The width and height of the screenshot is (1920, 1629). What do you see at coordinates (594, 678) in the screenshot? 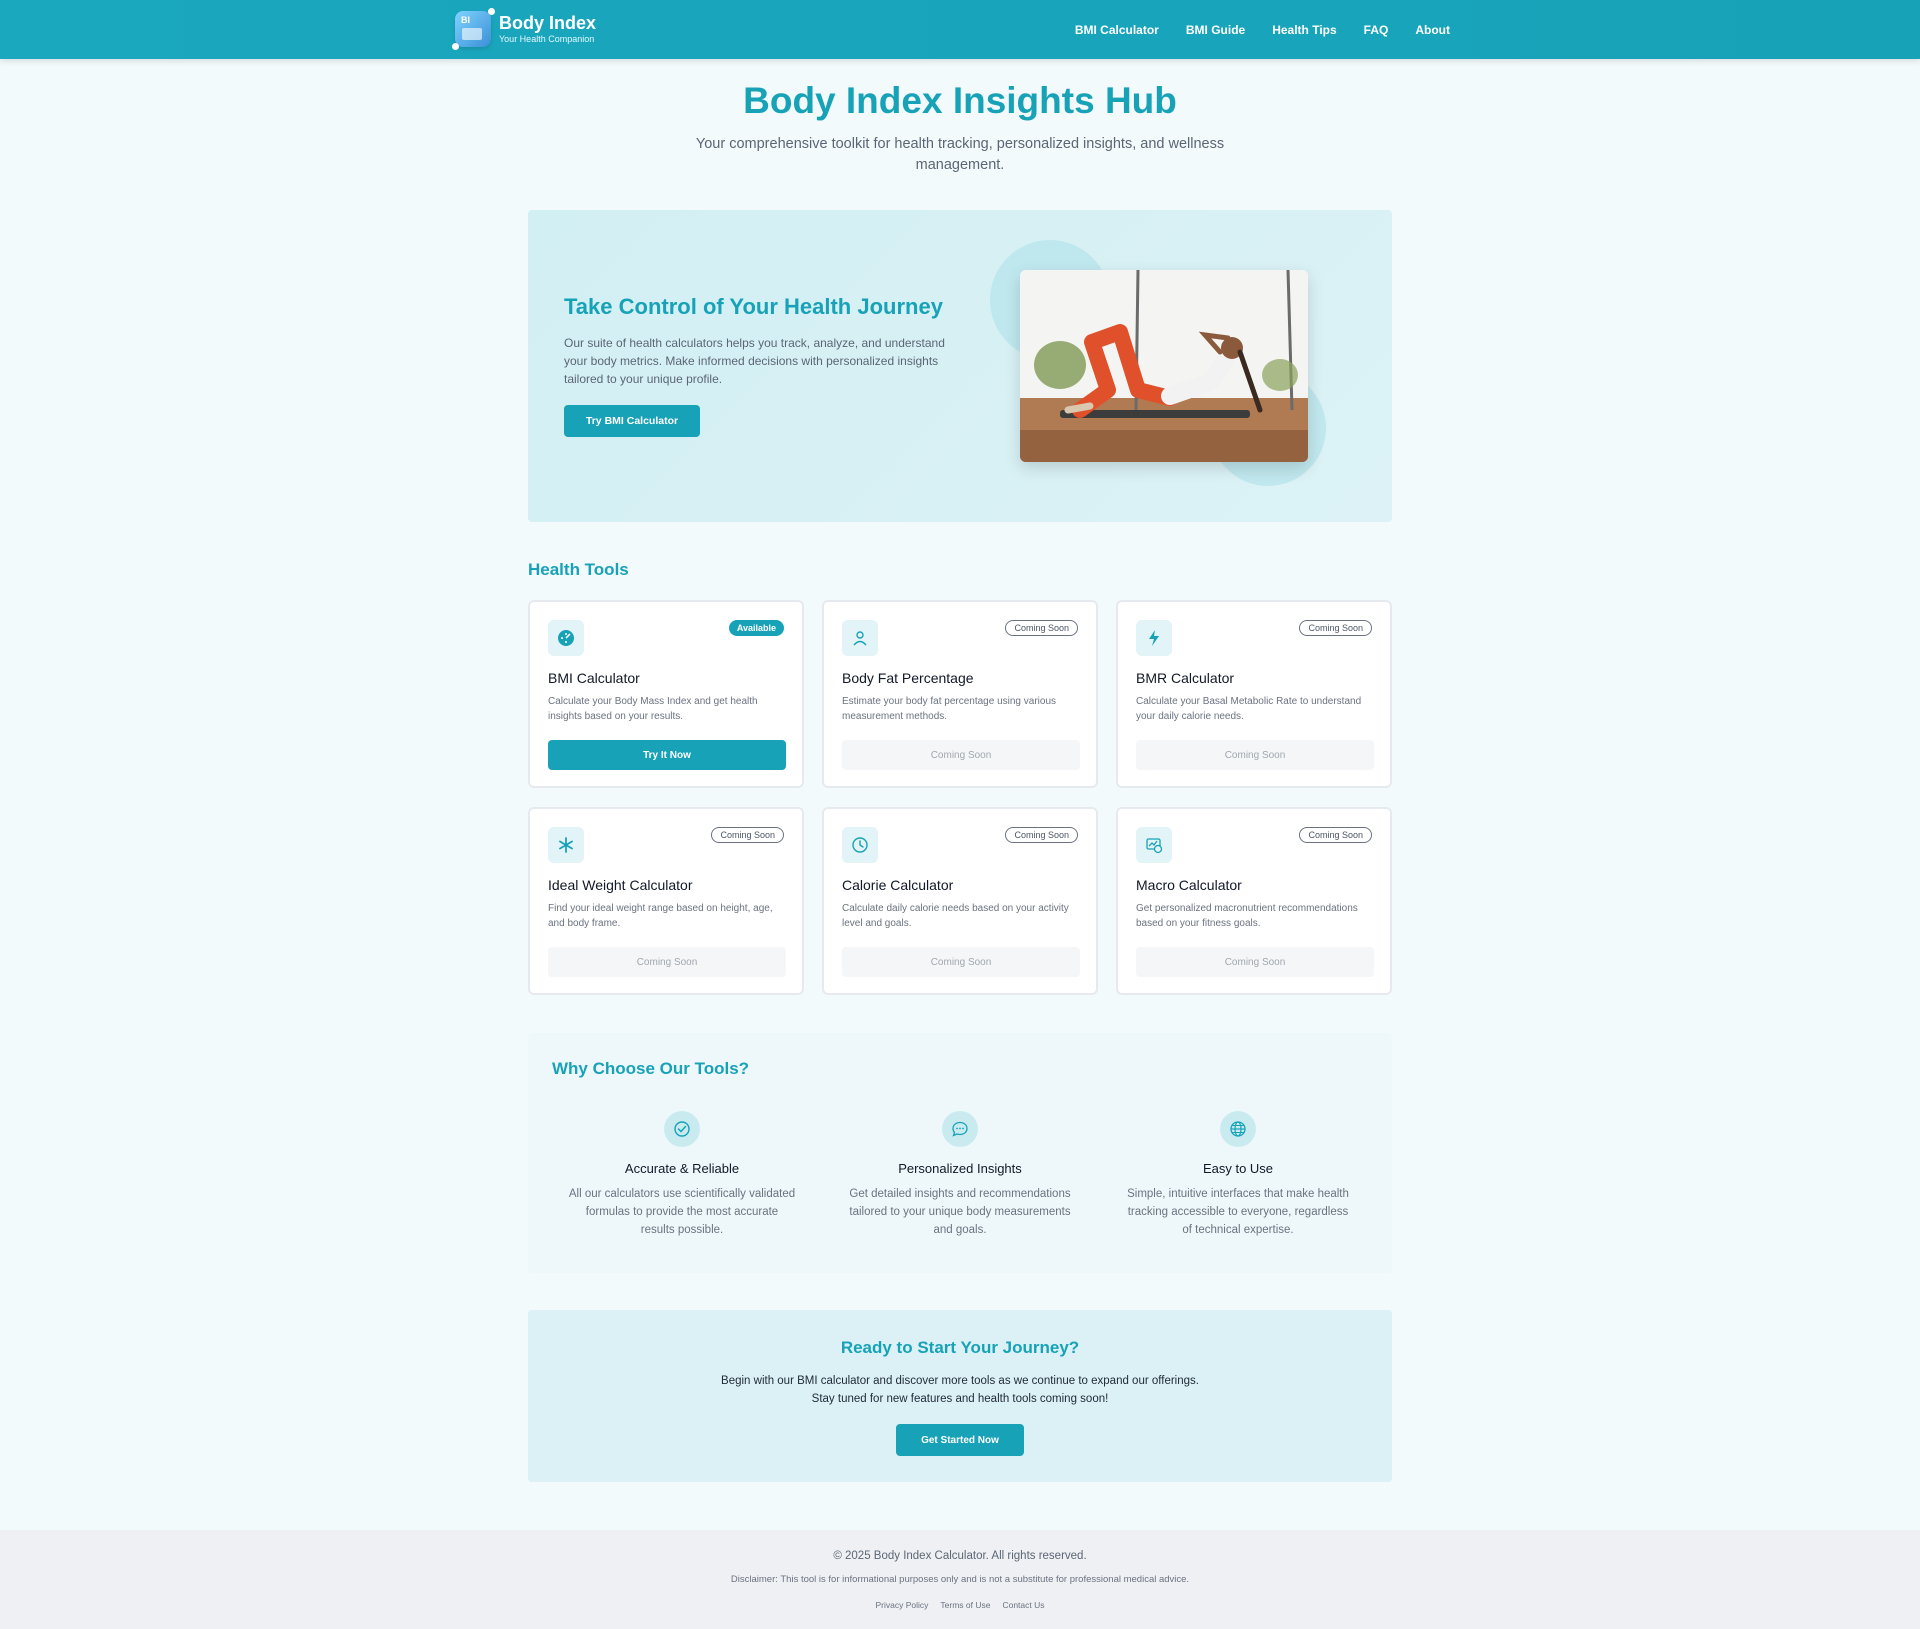
I see `card-title: BMI Calculator` at bounding box center [594, 678].